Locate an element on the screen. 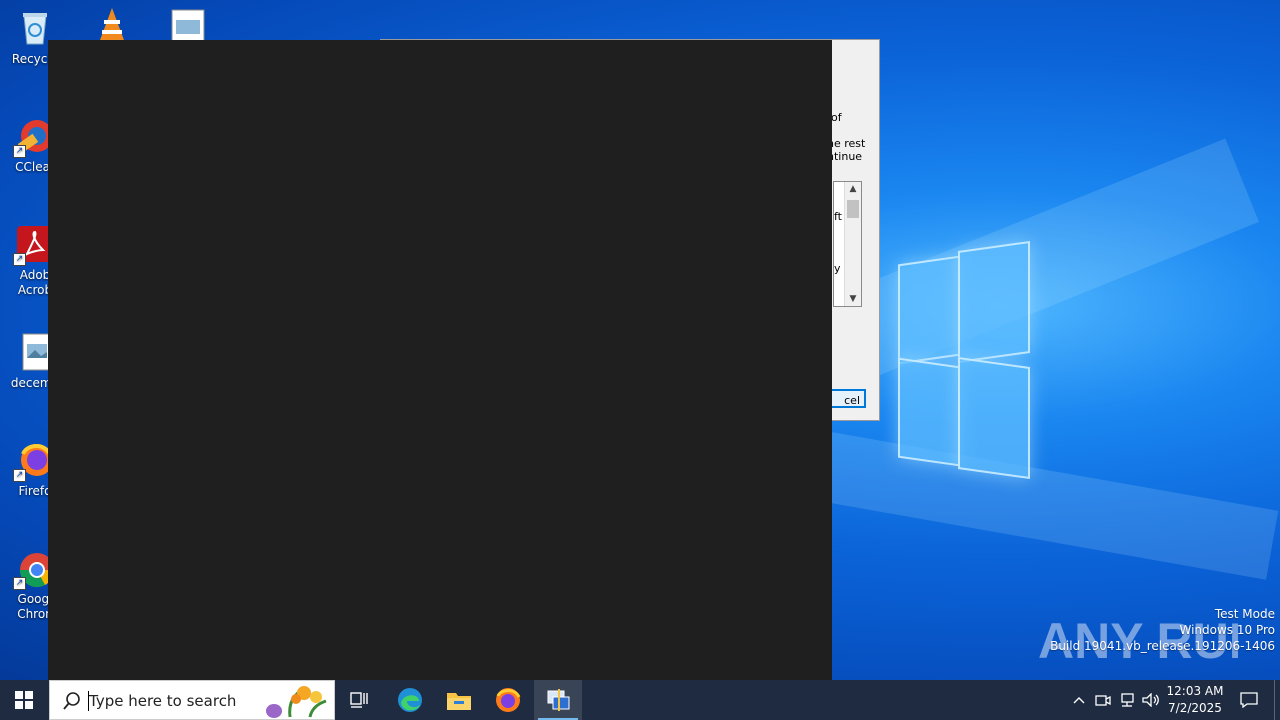 This screenshot has height=720, width=1280. task-view-icon is located at coordinates (359, 700).